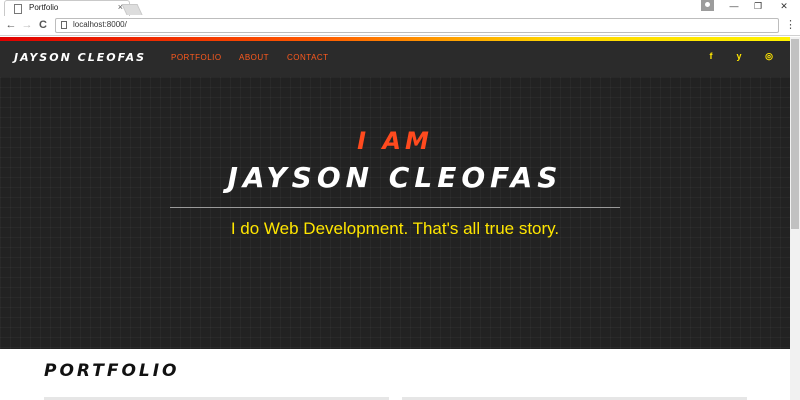  I want to click on restore-button: ❐, so click(758, 6).